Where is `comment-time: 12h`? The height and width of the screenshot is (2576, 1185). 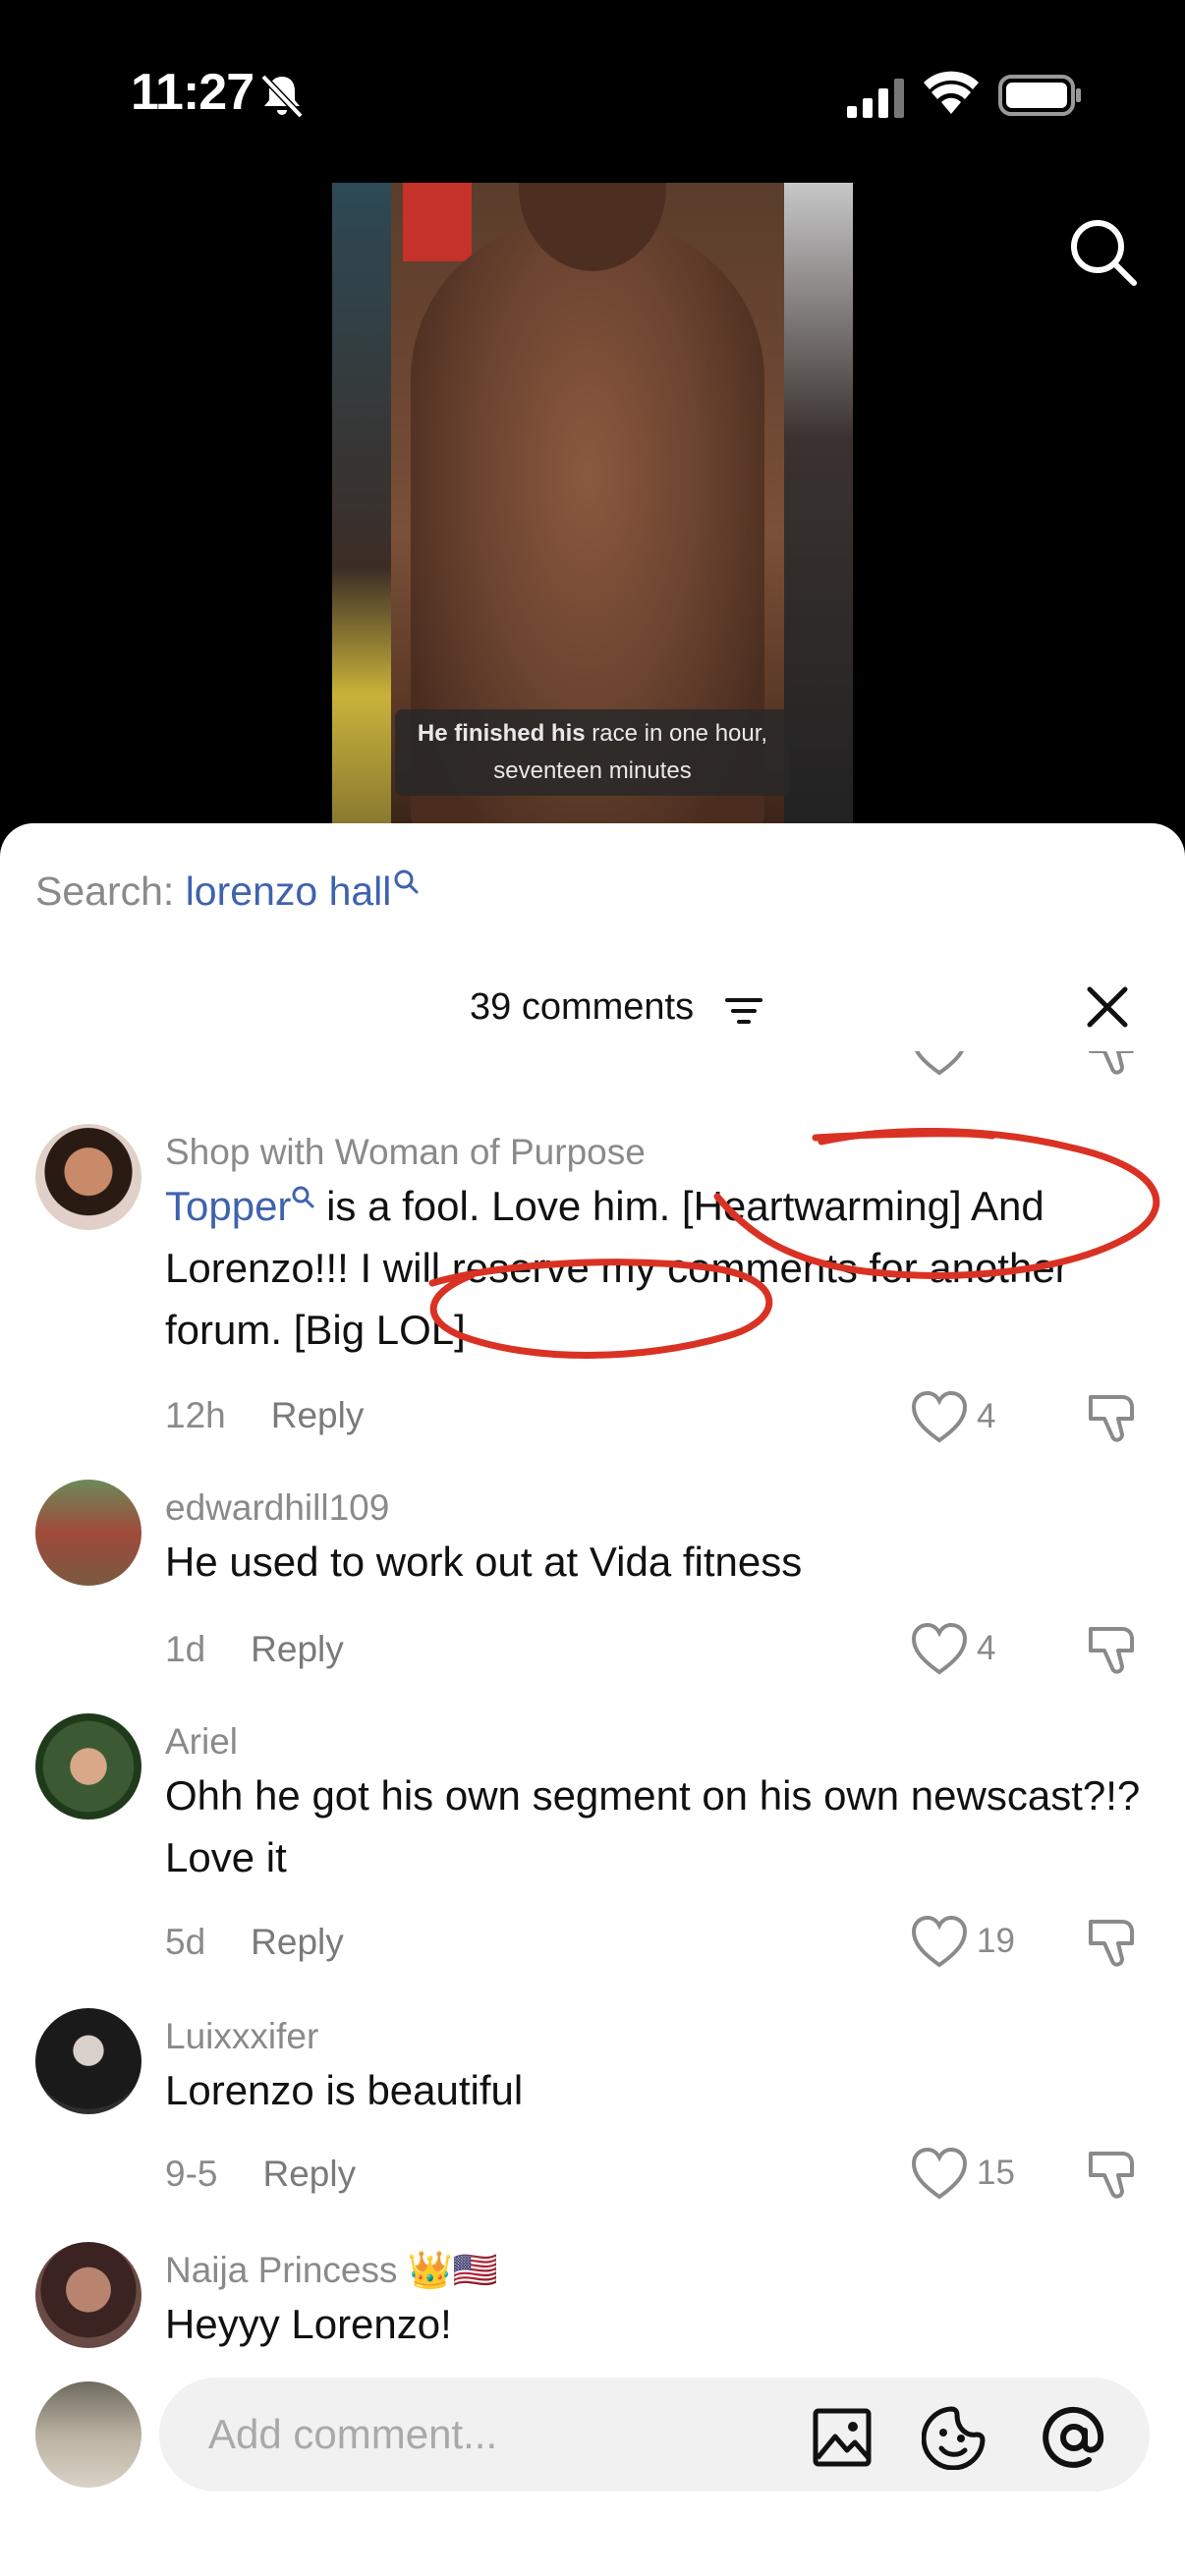
comment-time: 12h is located at coordinates (196, 1415).